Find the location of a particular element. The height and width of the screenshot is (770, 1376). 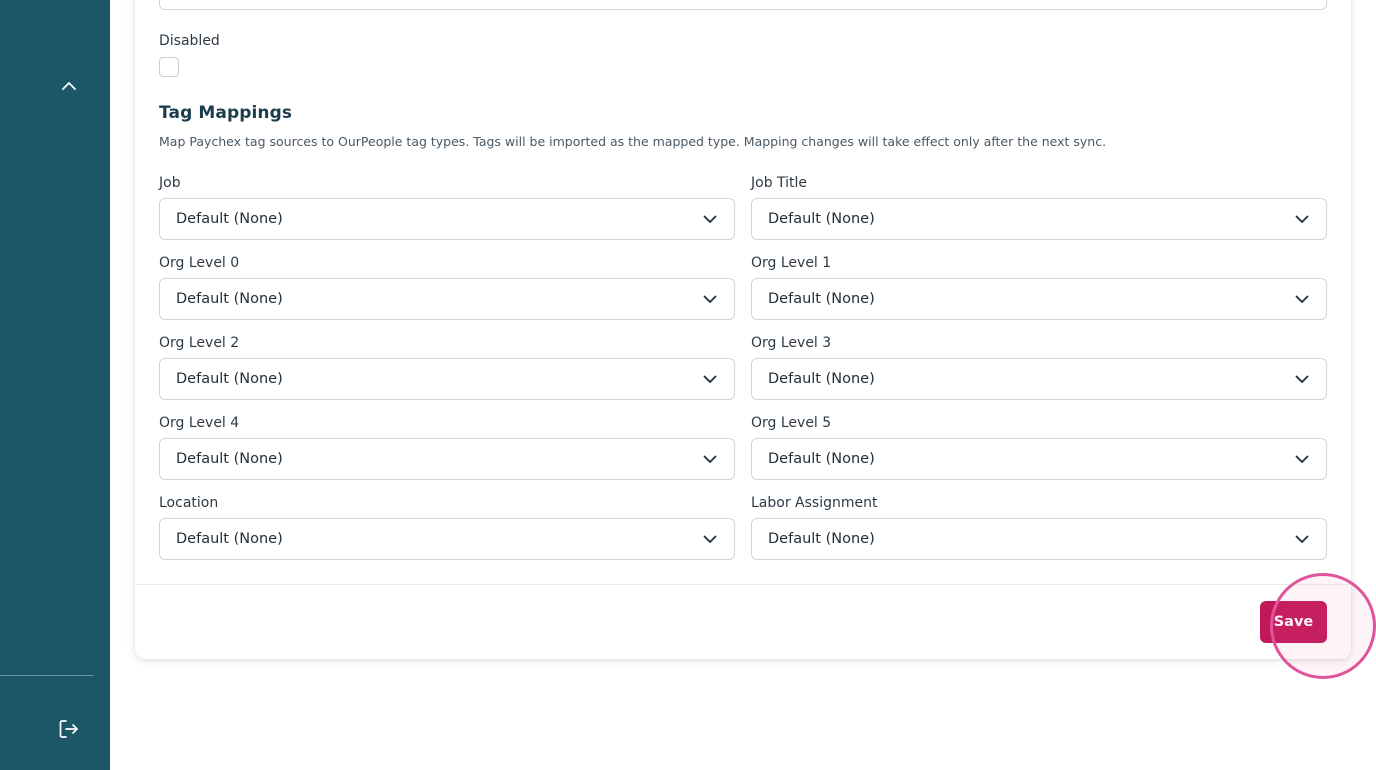

logout-icon is located at coordinates (68, 729).